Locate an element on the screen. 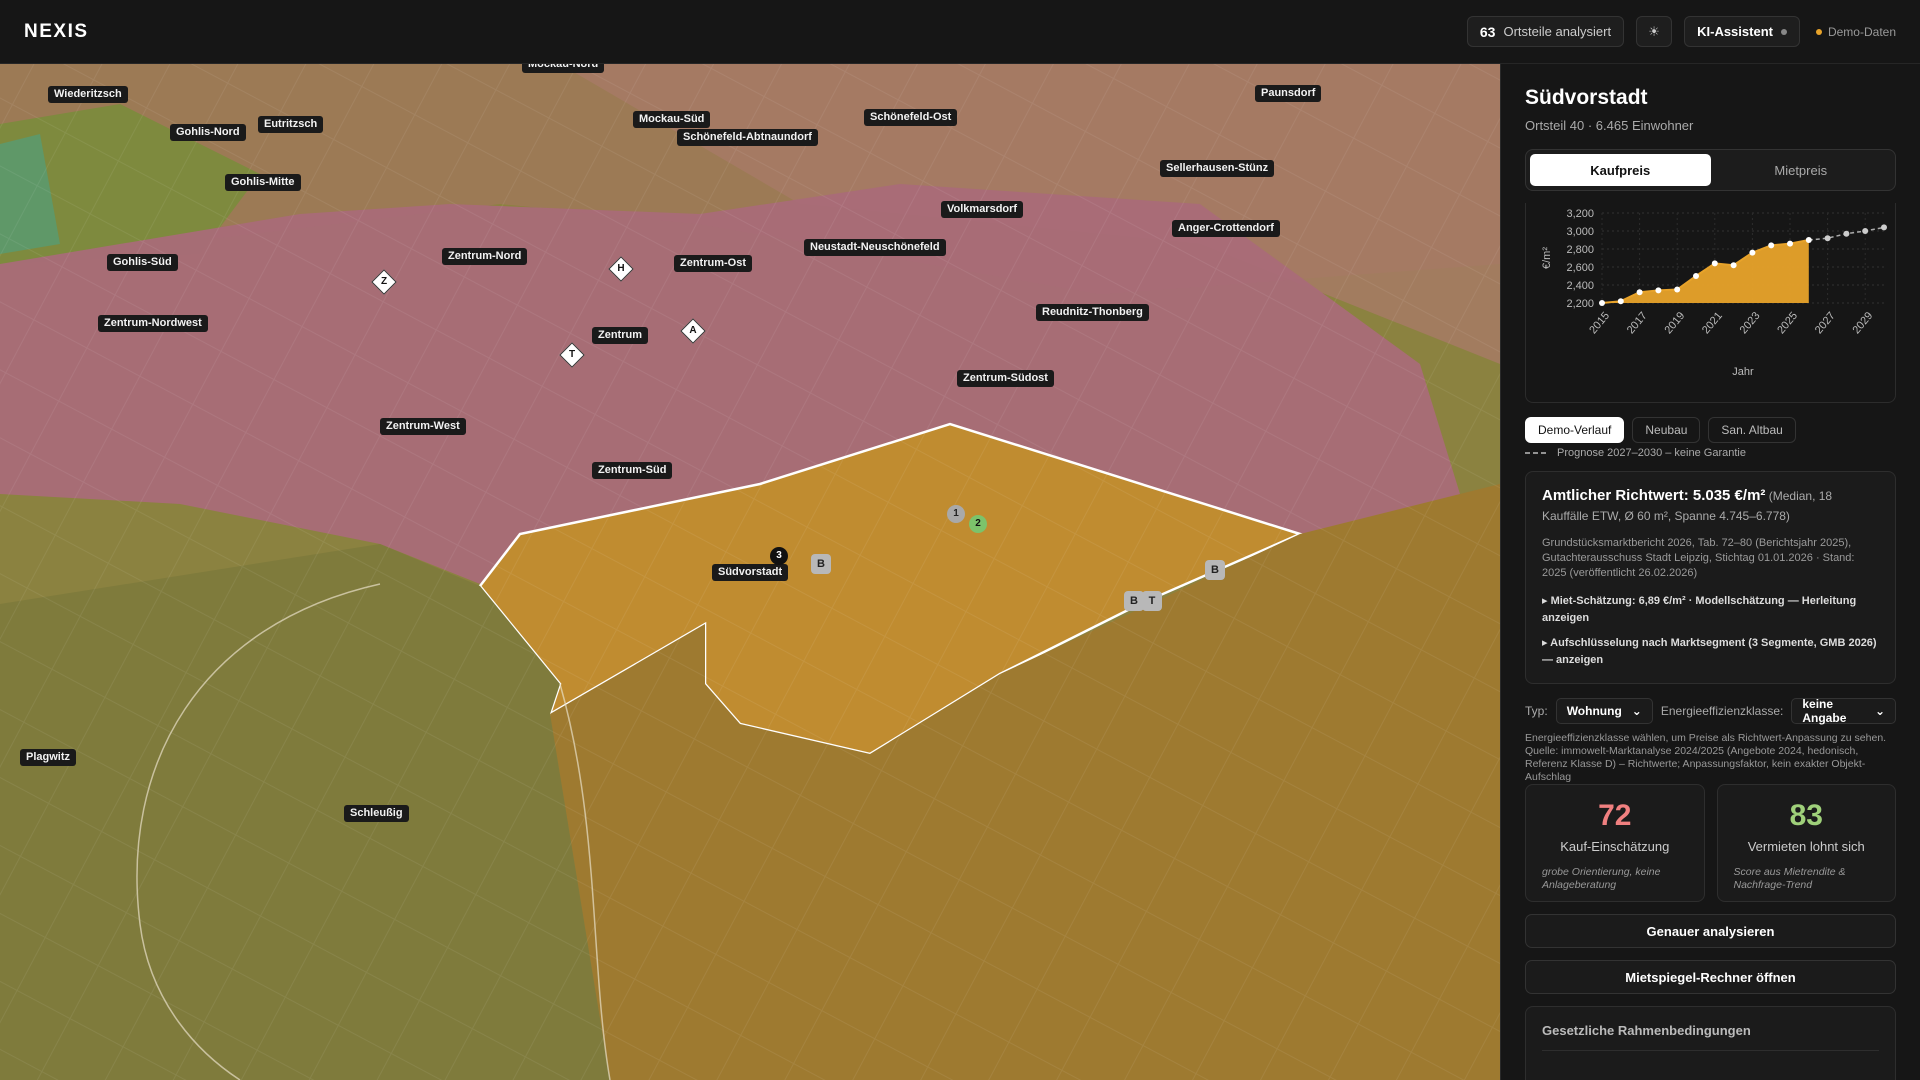 The width and height of the screenshot is (1920, 1080). district-label: Gohlis-Süd is located at coordinates (142, 262).